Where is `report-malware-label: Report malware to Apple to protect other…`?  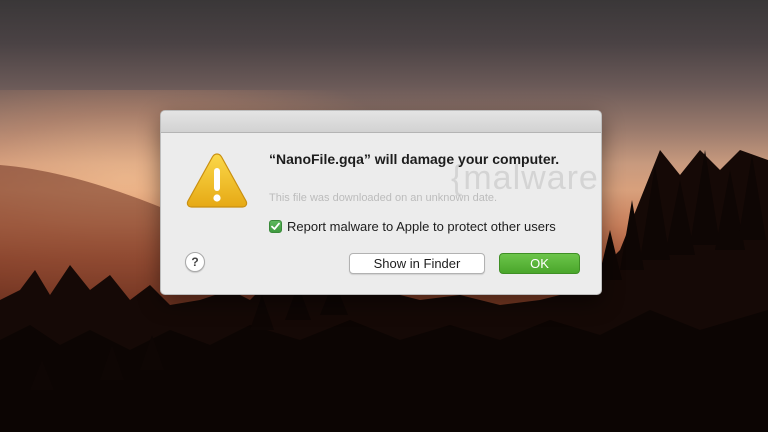
report-malware-label: Report malware to Apple to protect other… is located at coordinates (421, 226).